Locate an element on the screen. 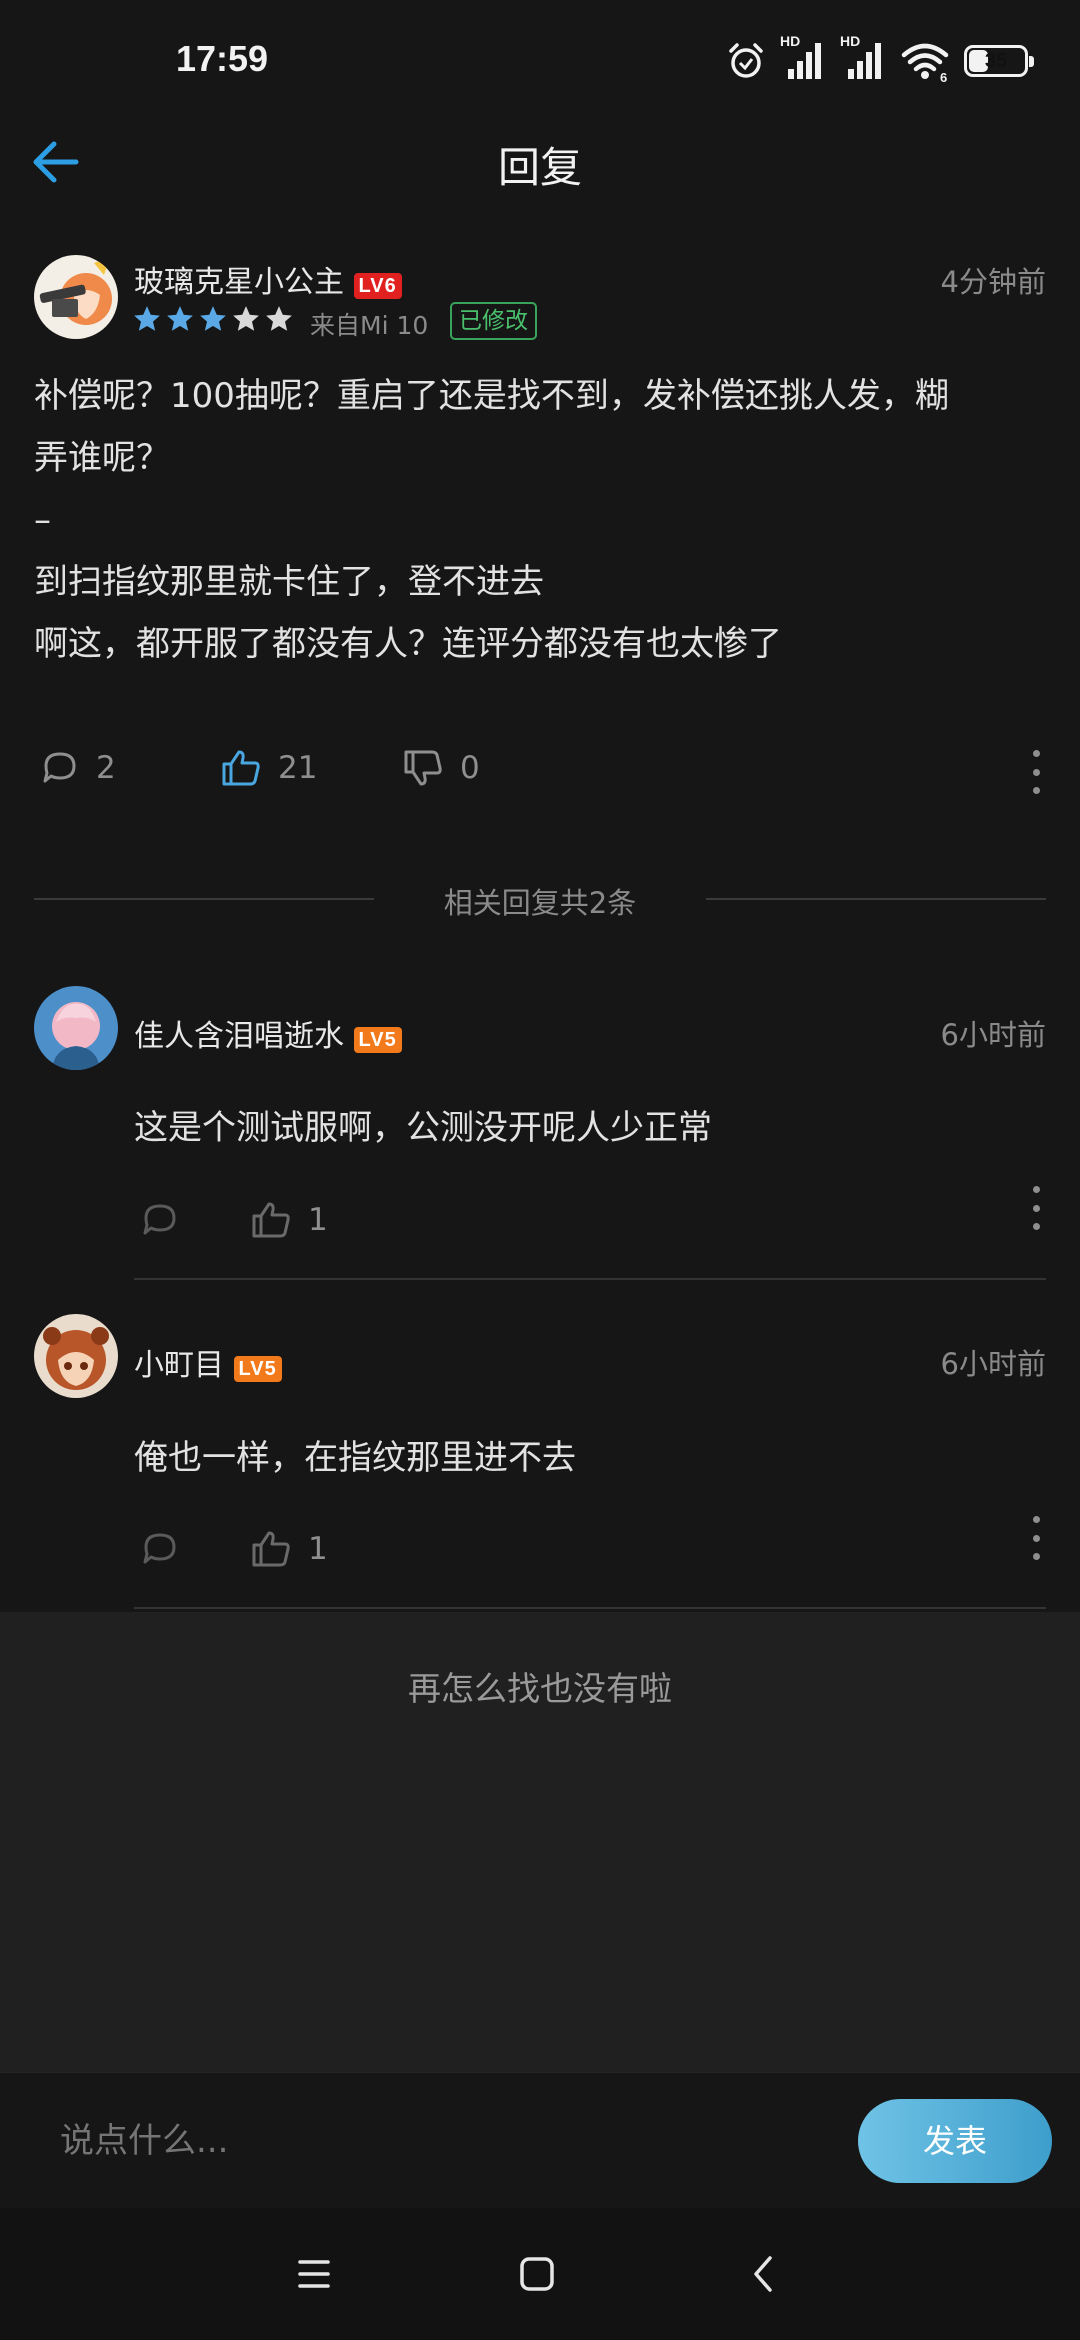  battery-level: 35 is located at coordinates (996, 60).